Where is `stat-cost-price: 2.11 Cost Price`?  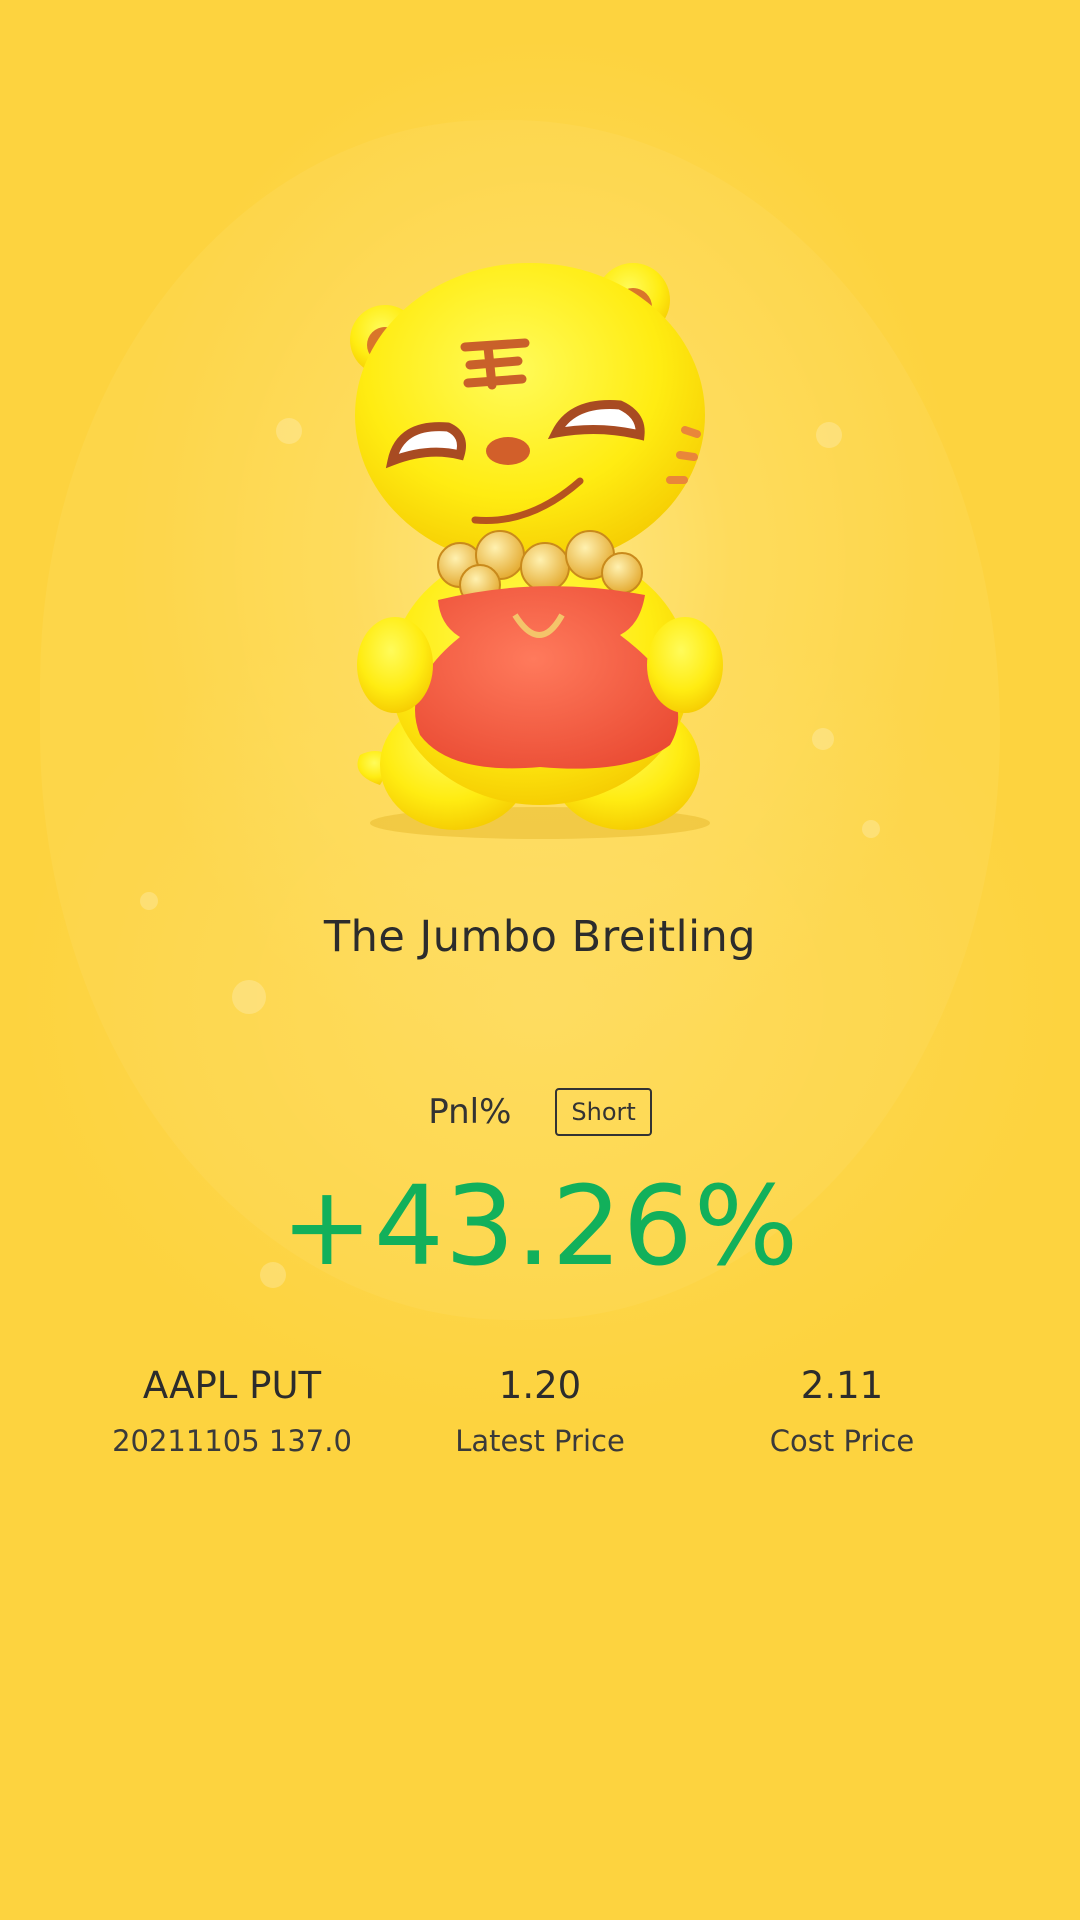 stat-cost-price: 2.11 Cost Price is located at coordinates (842, 1409).